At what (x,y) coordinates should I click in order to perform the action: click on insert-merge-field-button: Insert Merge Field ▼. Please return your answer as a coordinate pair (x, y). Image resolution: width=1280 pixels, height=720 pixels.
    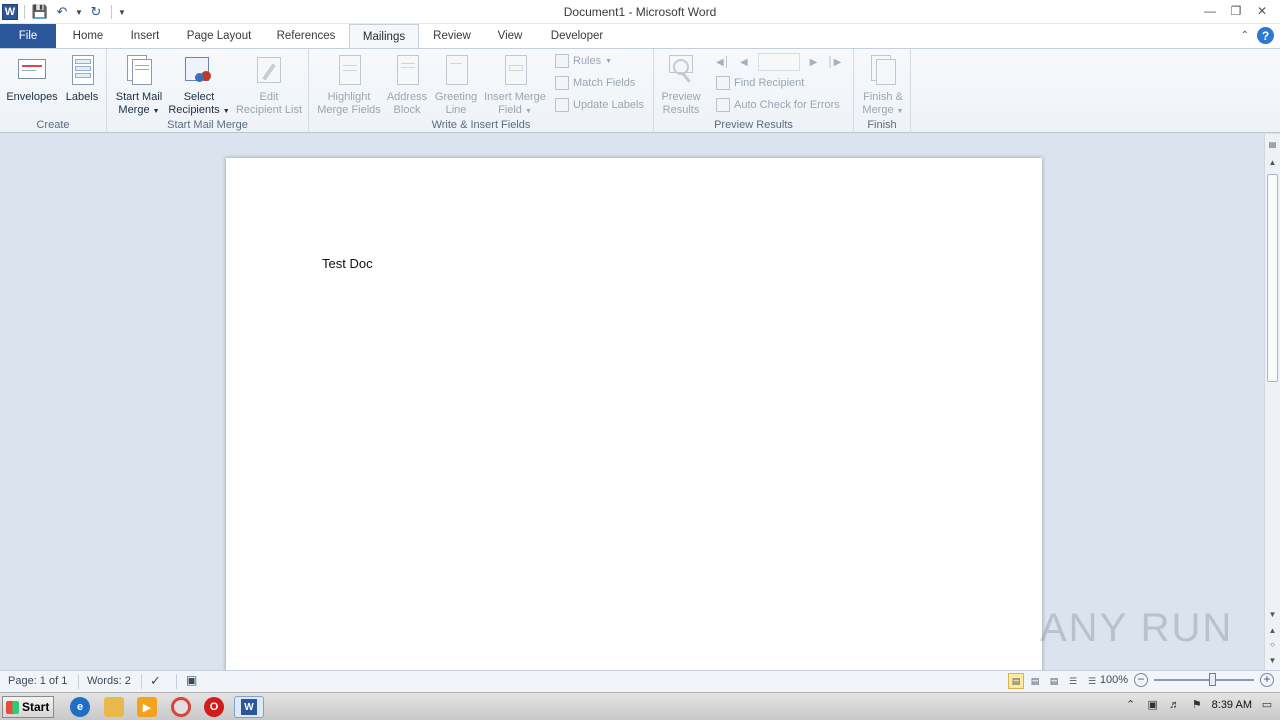
    Looking at the image, I should click on (515, 84).